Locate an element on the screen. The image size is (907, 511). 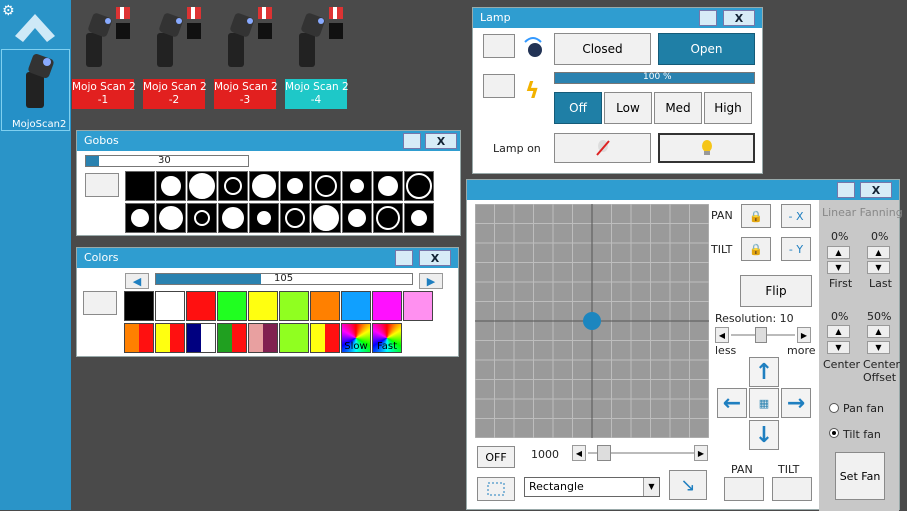
fixture-thumb-1: Mojo Scan 2 -1 is located at coordinates (104, 58).